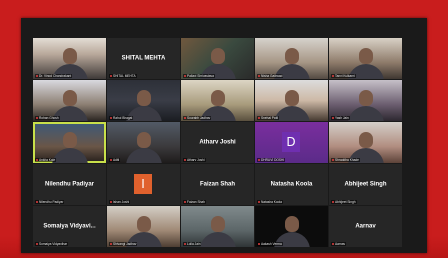 The height and width of the screenshot is (267, 448). I want to click on participant-tile: I Ishan Joshi, so click(143, 184).